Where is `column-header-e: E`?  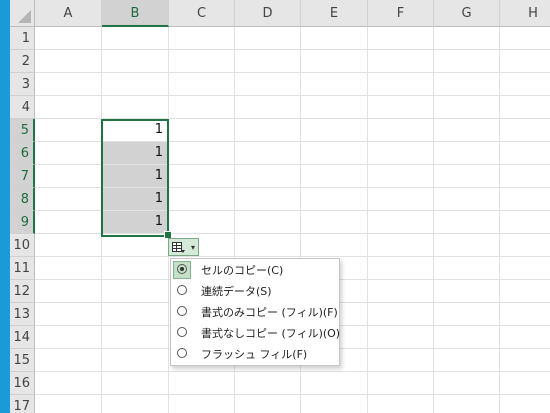 column-header-e: E is located at coordinates (334, 13).